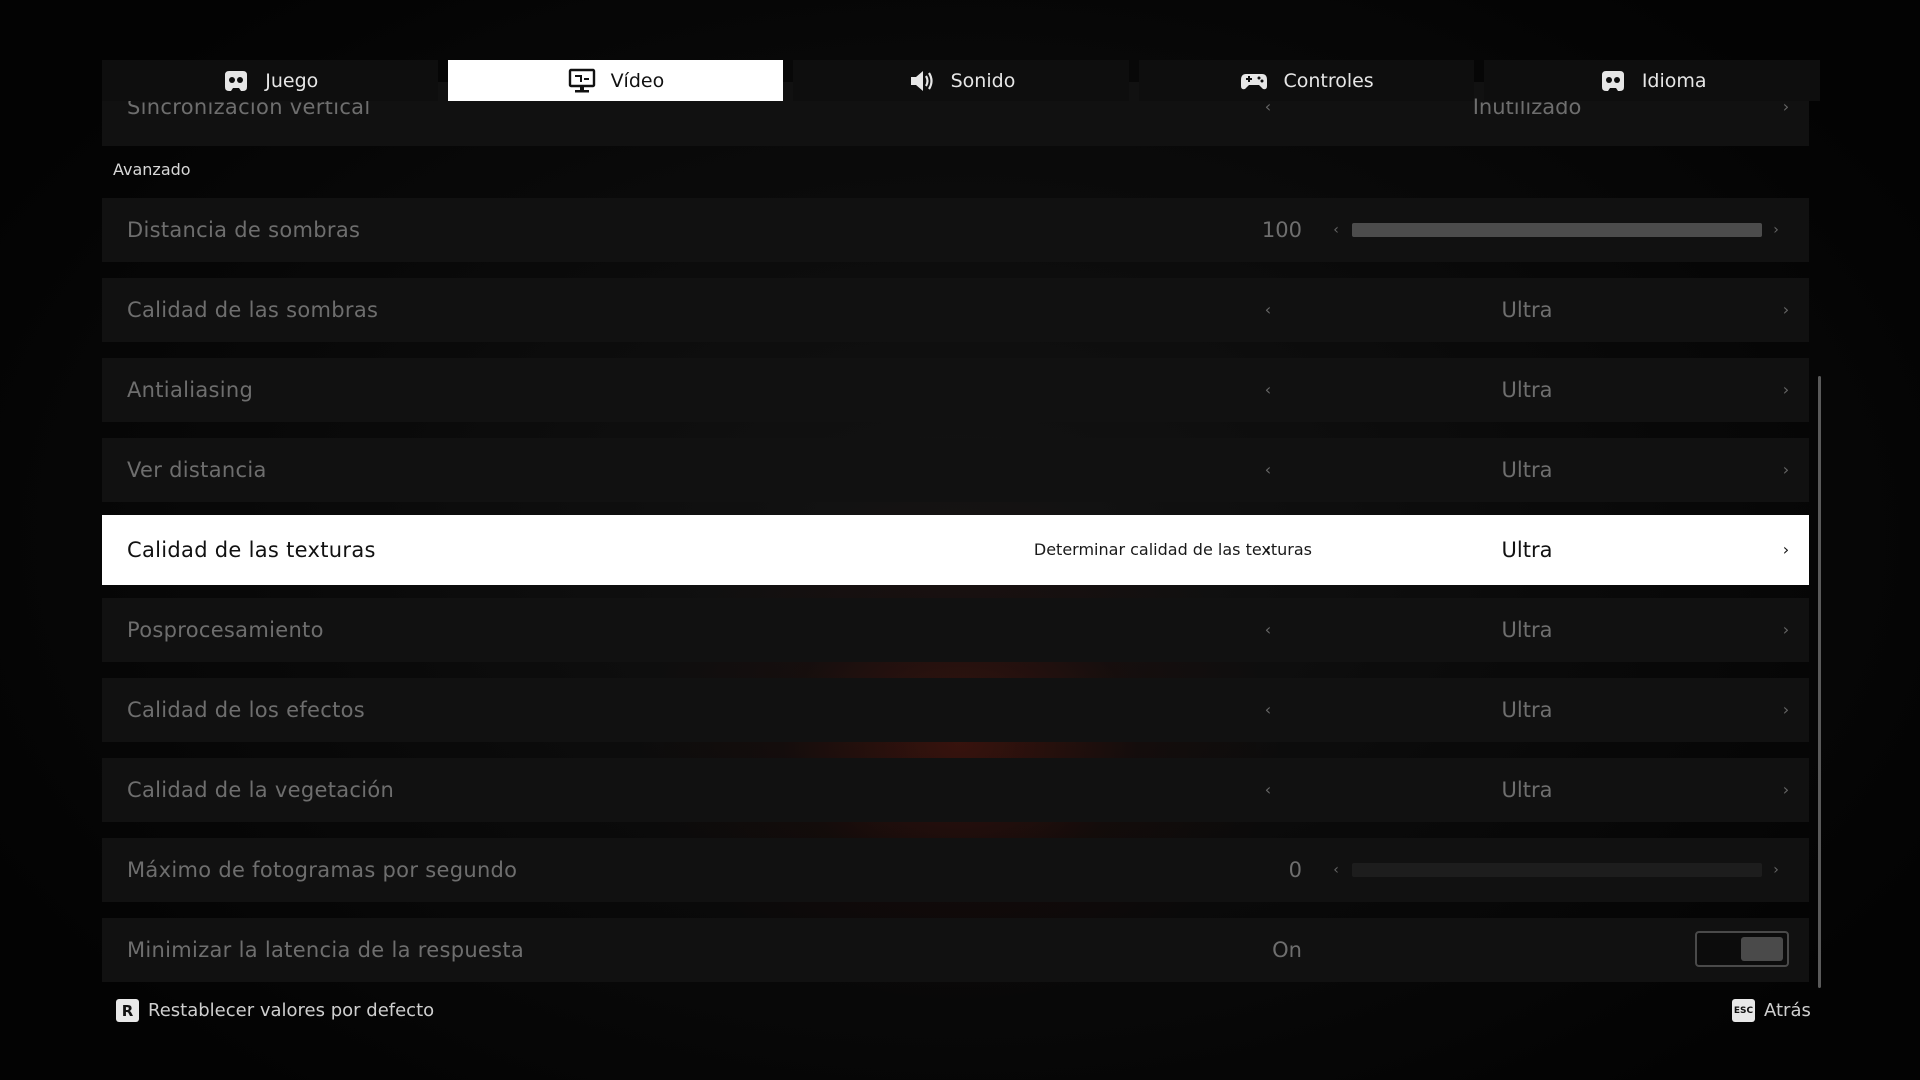 This screenshot has width=1920, height=1080. I want to click on toggle-switch, so click(1742, 949).